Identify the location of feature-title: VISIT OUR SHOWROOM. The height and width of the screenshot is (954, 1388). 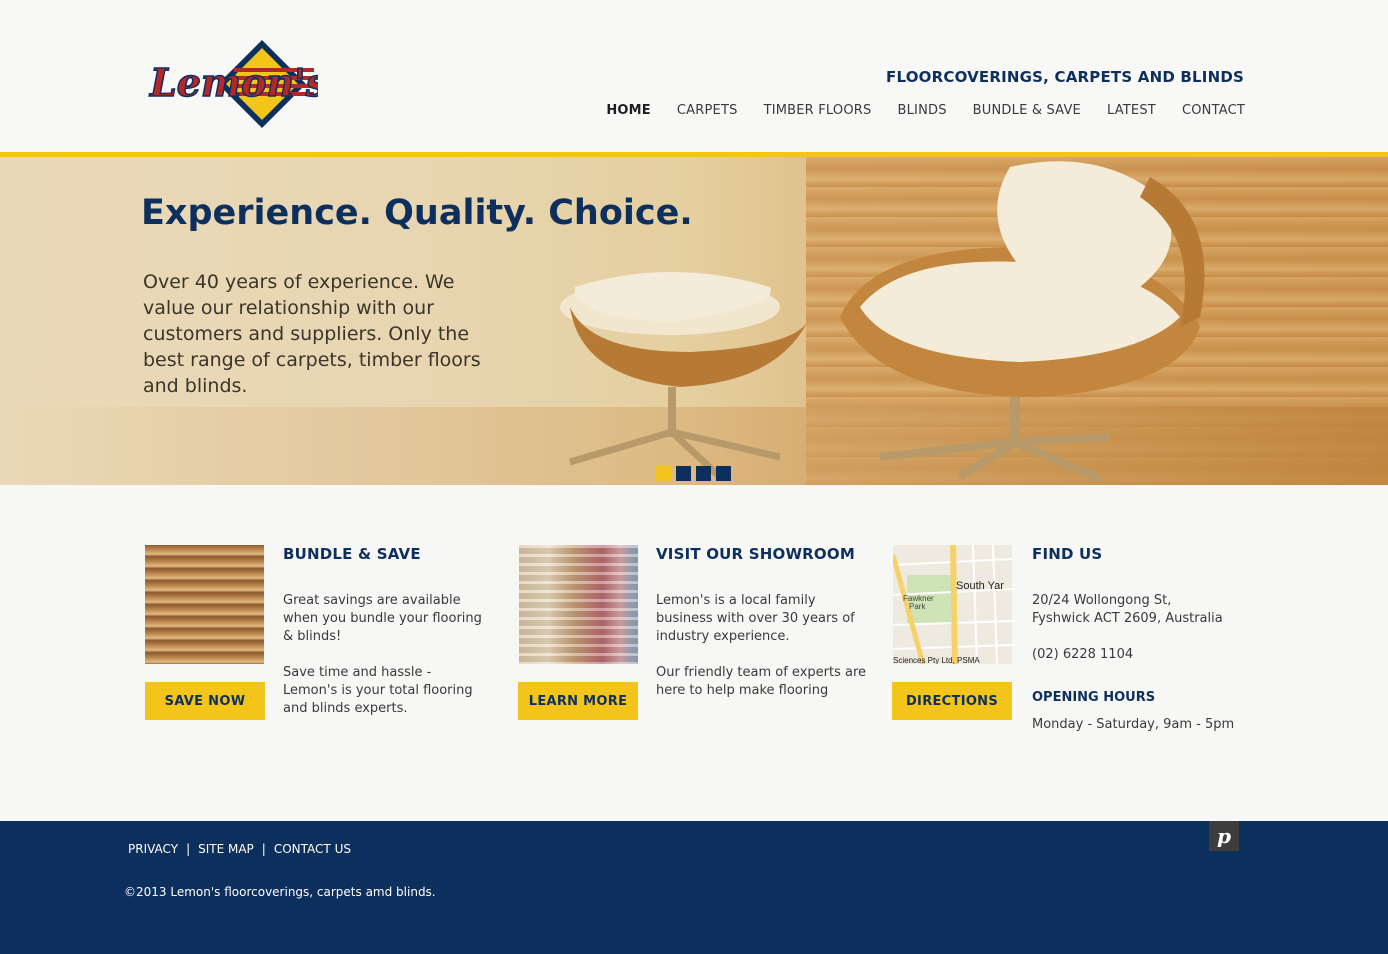
(755, 554).